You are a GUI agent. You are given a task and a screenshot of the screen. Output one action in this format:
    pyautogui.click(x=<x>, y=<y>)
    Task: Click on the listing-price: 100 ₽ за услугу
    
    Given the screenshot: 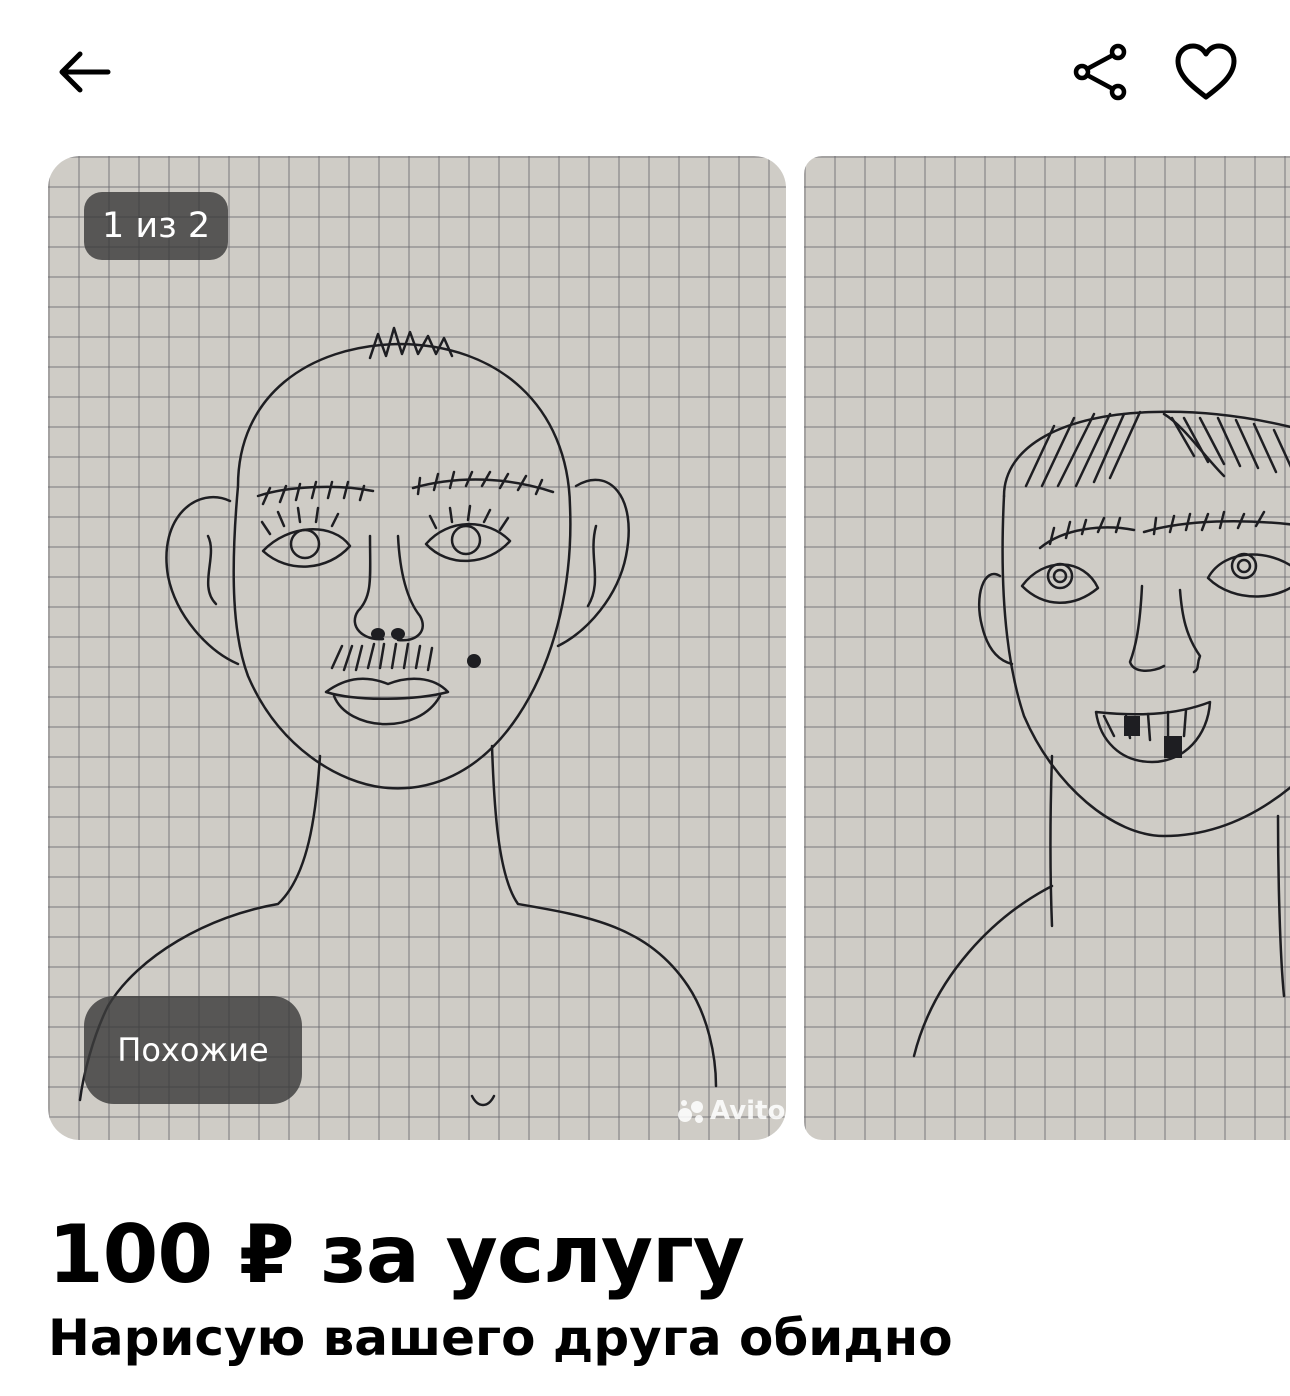 What is the action you would take?
    pyautogui.click(x=396, y=1254)
    